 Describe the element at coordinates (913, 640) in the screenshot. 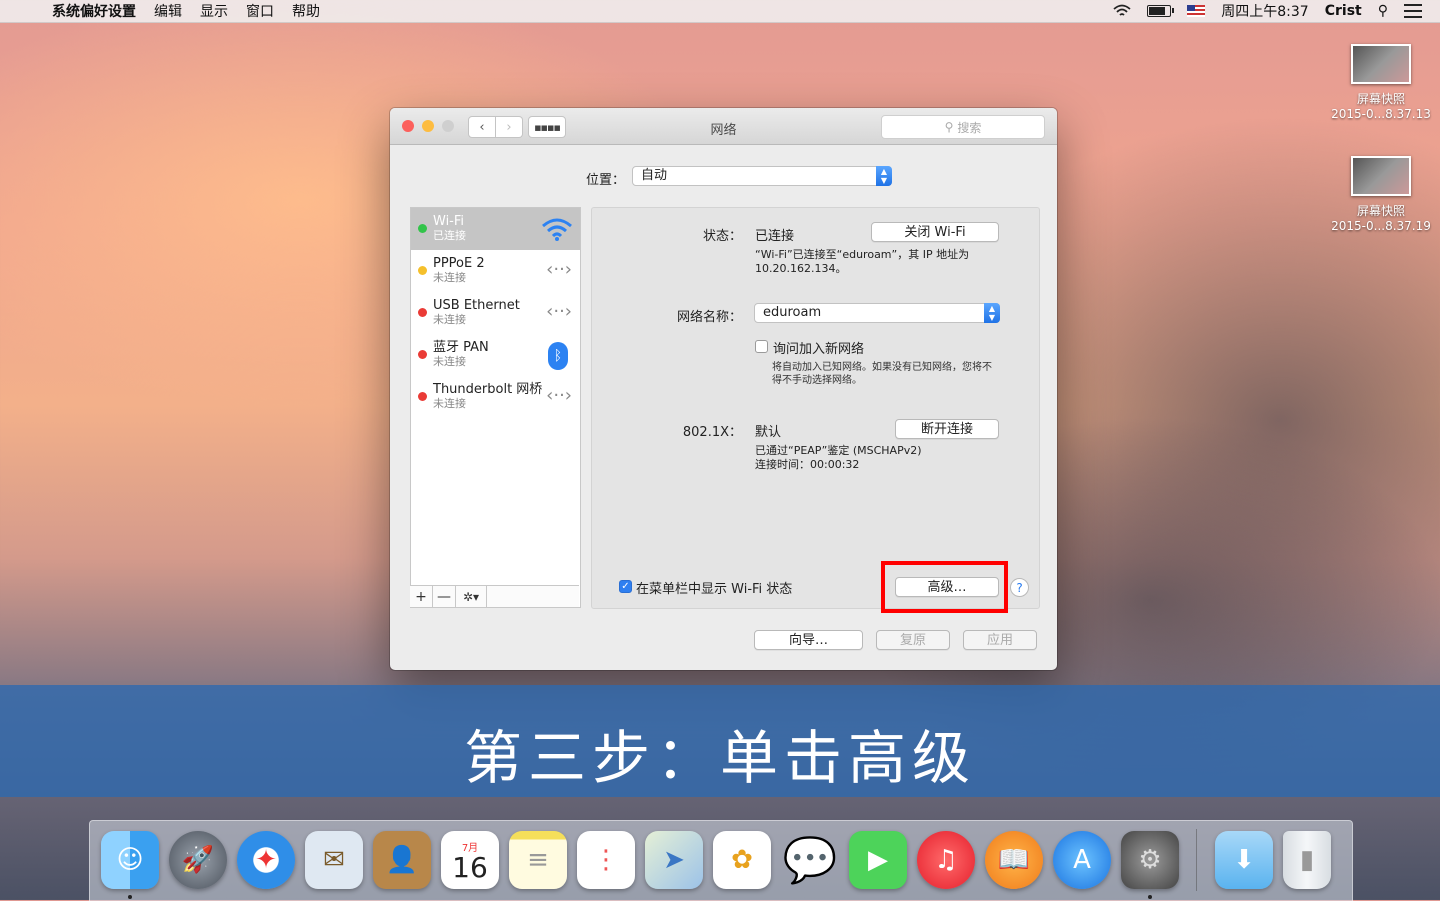

I see `revert-button: 复原` at that location.